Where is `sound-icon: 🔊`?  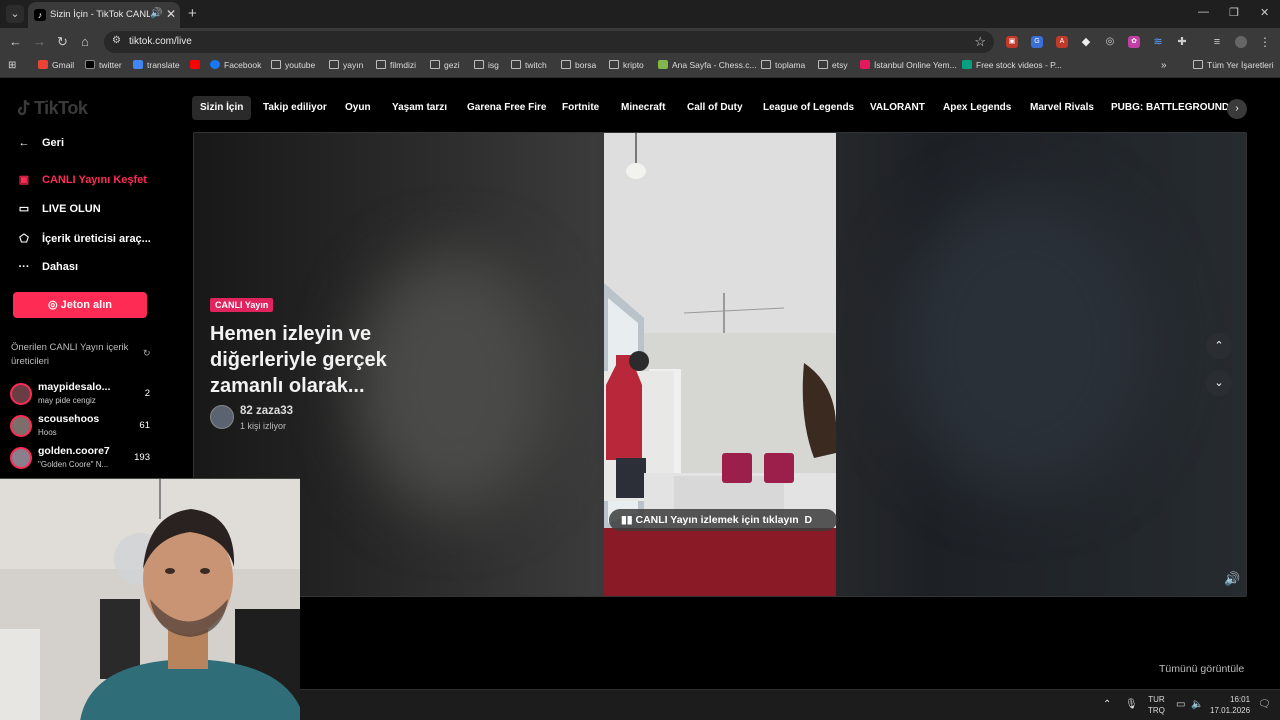 sound-icon: 🔊 is located at coordinates (1232, 579).